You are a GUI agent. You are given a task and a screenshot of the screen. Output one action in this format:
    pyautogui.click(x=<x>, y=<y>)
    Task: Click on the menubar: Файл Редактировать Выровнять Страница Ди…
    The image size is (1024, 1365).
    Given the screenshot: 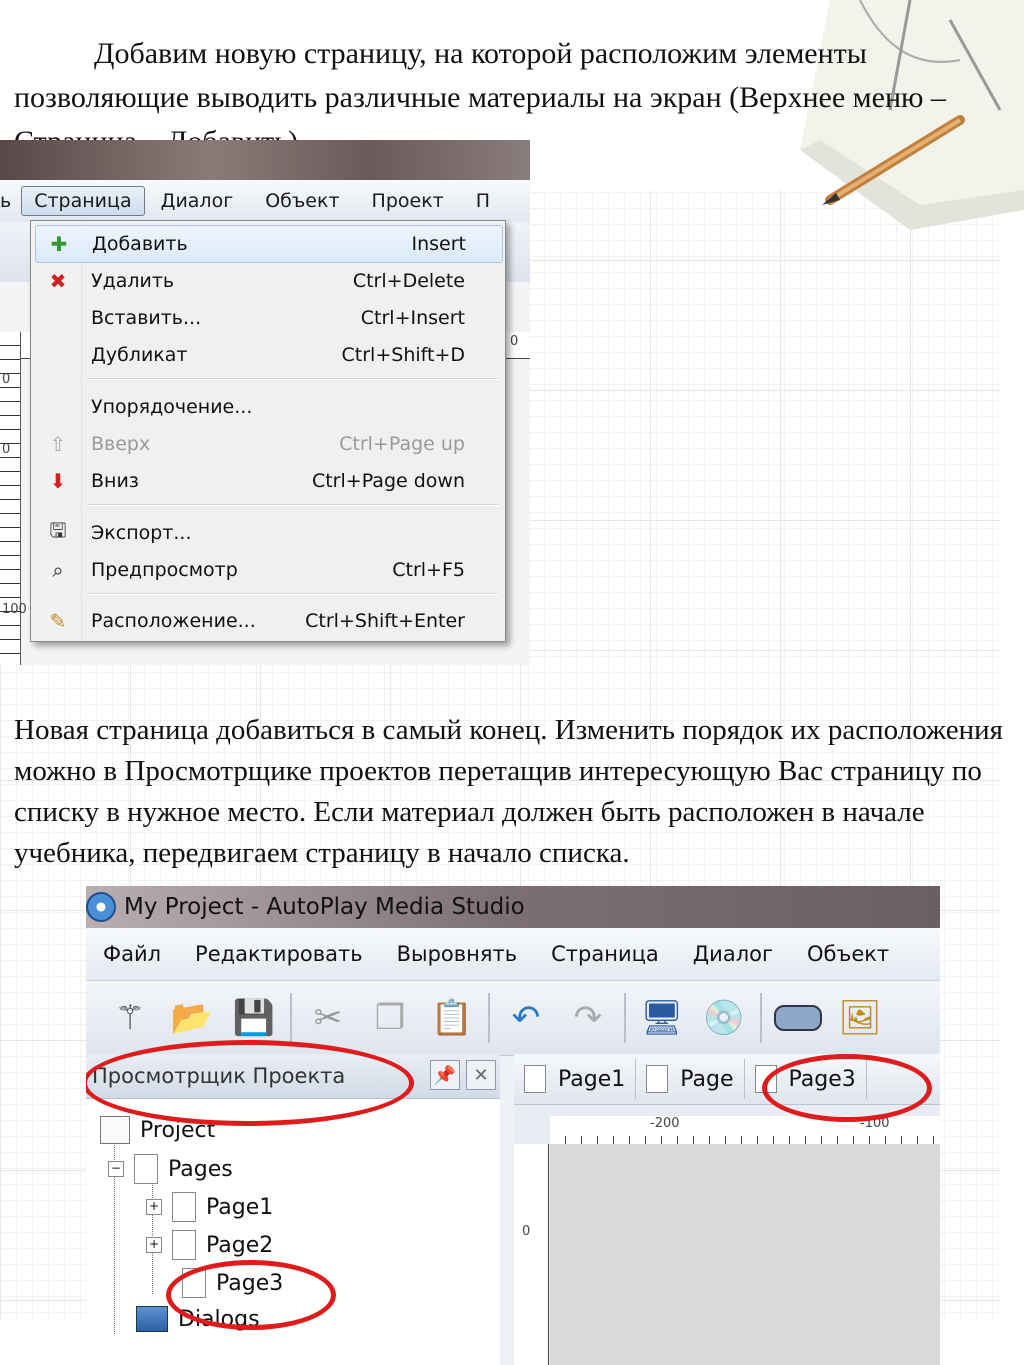 What is the action you would take?
    pyautogui.click(x=513, y=954)
    